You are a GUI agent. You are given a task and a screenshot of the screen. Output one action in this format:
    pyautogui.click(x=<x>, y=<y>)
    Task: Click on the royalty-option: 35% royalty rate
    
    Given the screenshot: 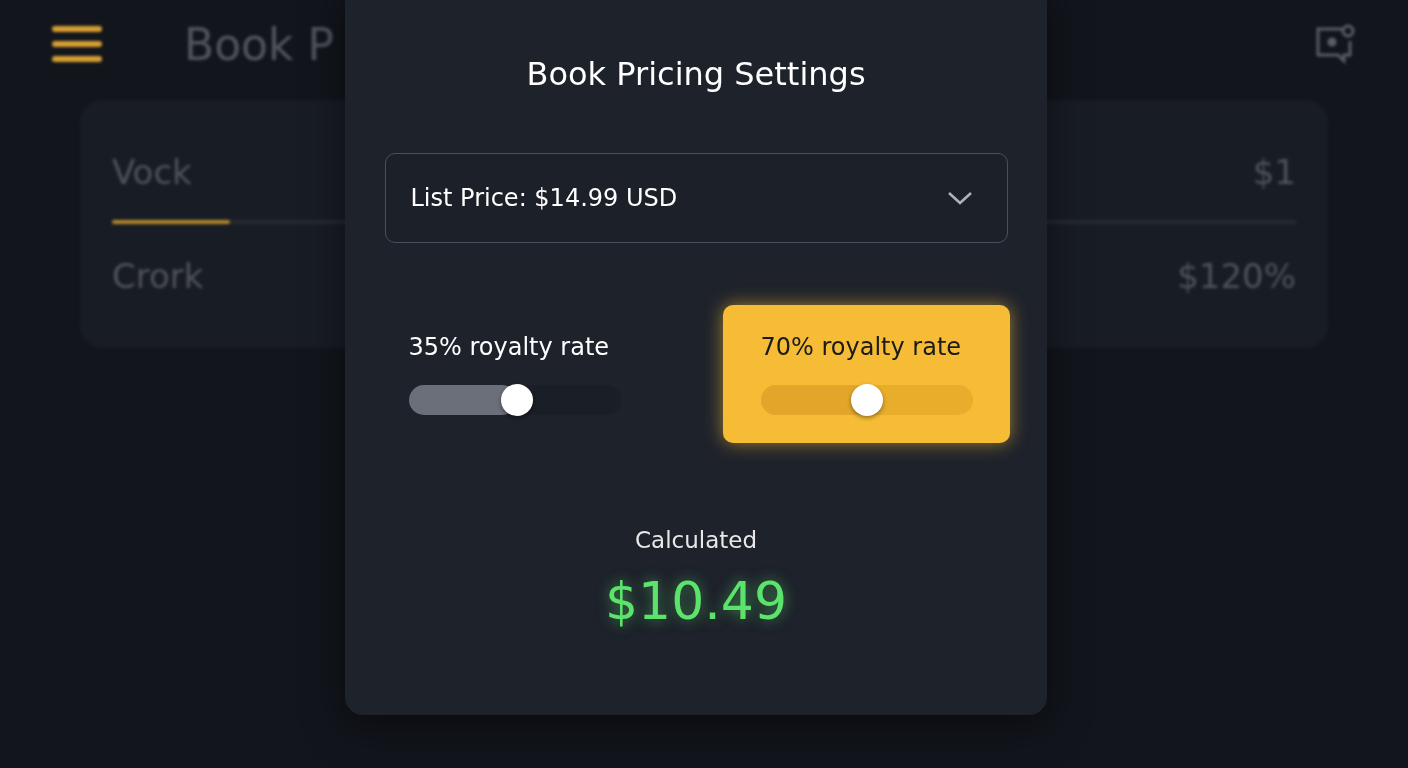 What is the action you would take?
    pyautogui.click(x=521, y=374)
    